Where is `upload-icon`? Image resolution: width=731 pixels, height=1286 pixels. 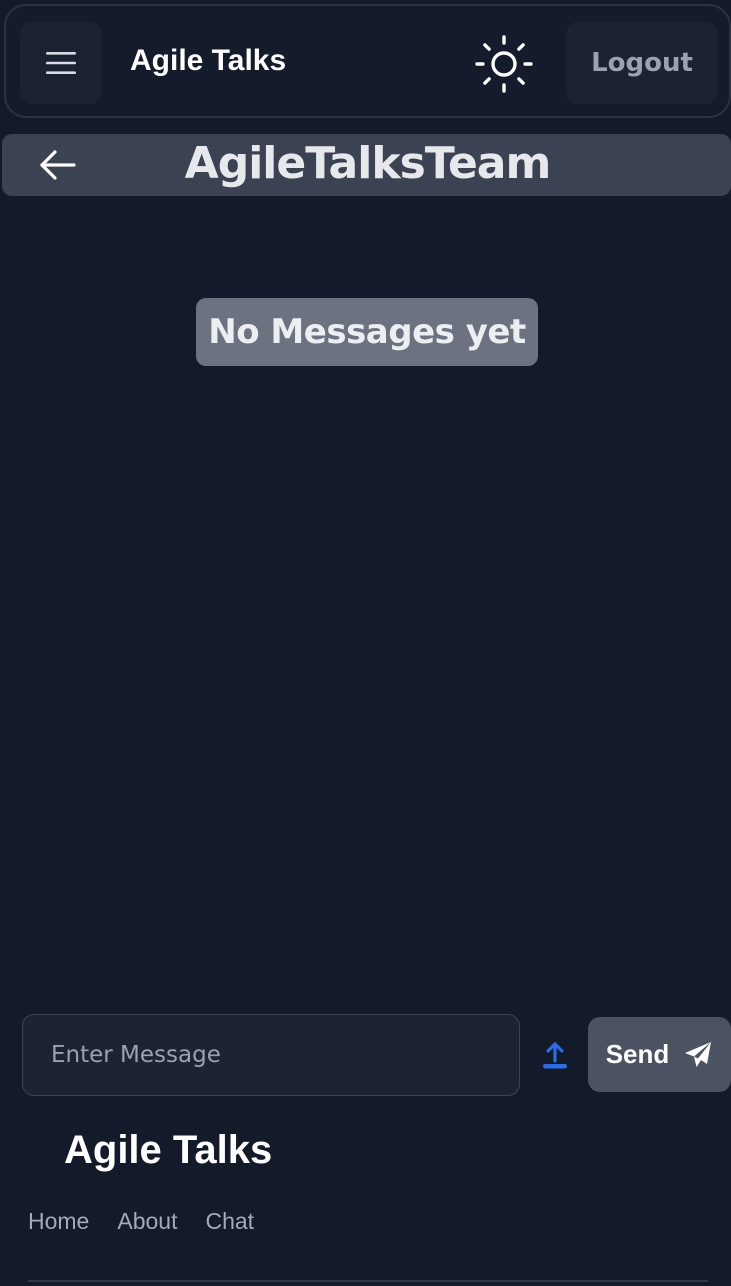
upload-icon is located at coordinates (555, 1055).